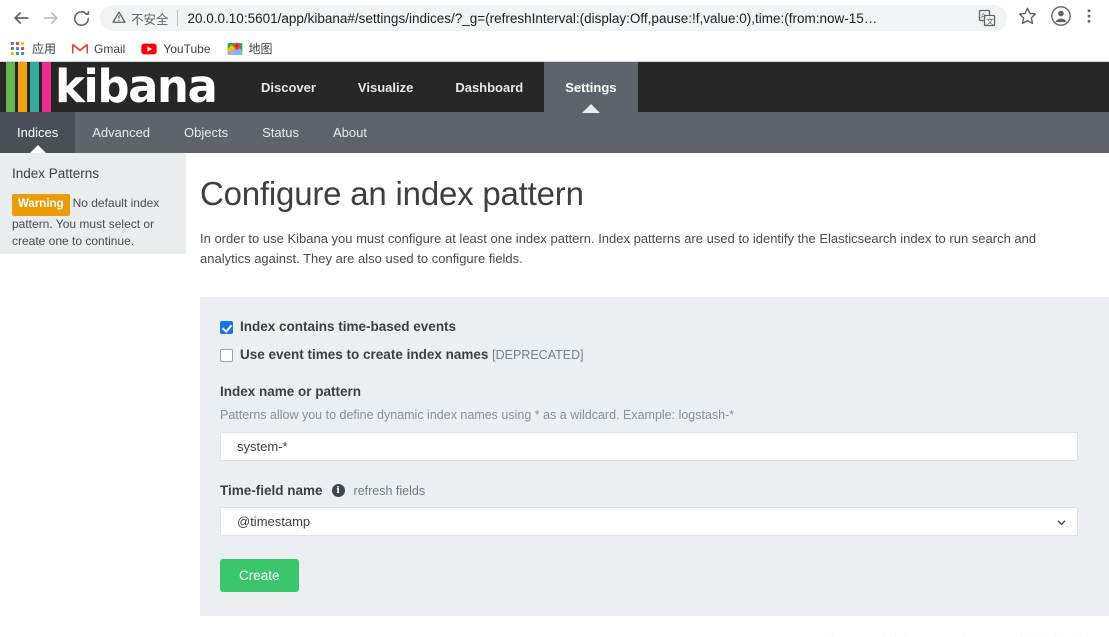  What do you see at coordinates (656, 326) in the screenshot?
I see `time-based-events-row: Index contains time-based events` at bounding box center [656, 326].